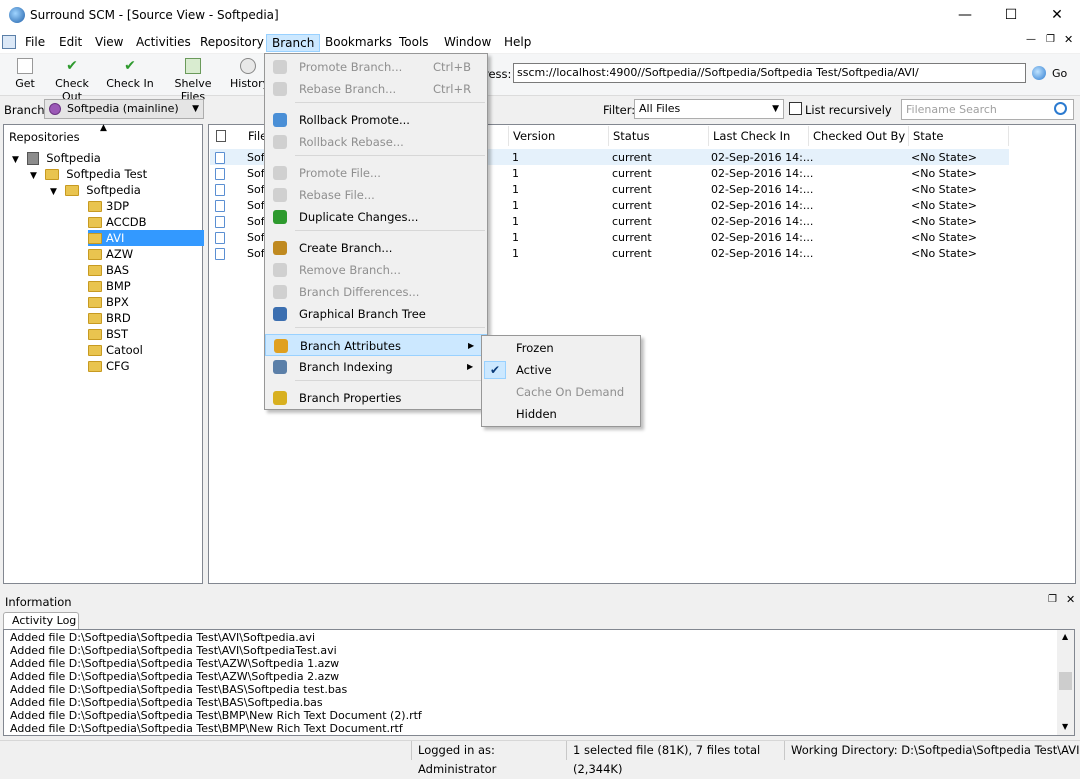  Describe the element at coordinates (70, 43) in the screenshot. I see `menu-edit: Edit` at that location.